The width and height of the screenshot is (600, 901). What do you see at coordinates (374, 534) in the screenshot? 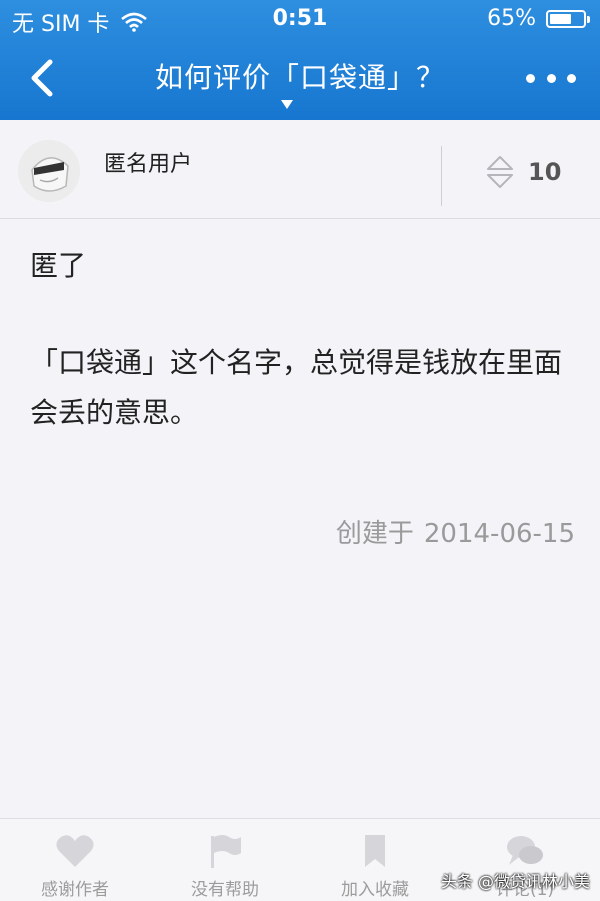
I see `created-label: 创建于` at bounding box center [374, 534].